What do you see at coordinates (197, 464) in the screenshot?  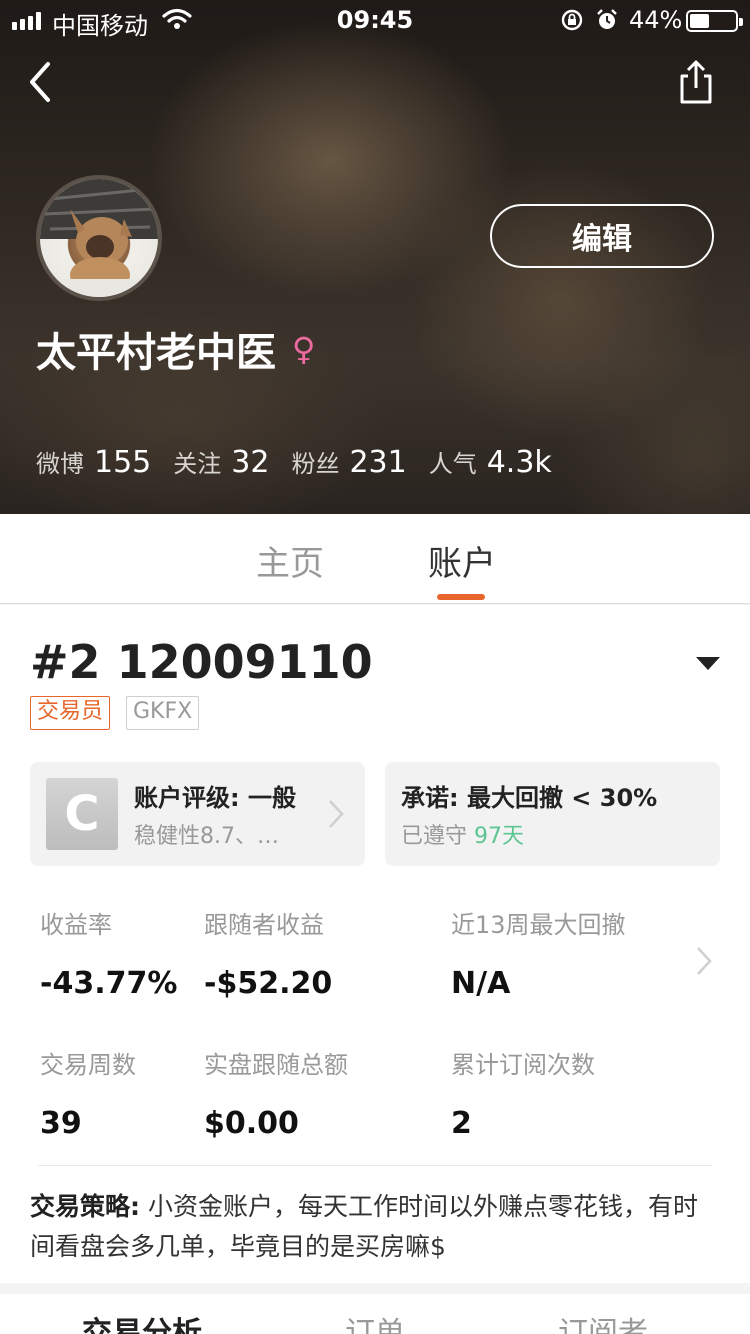 I see `stat-label: 关注` at bounding box center [197, 464].